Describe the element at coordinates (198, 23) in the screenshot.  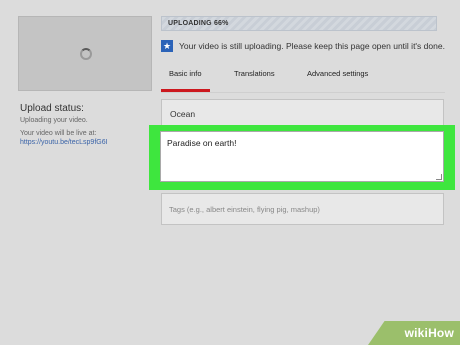
I see `progress-label: UPLOADING 66%` at that location.